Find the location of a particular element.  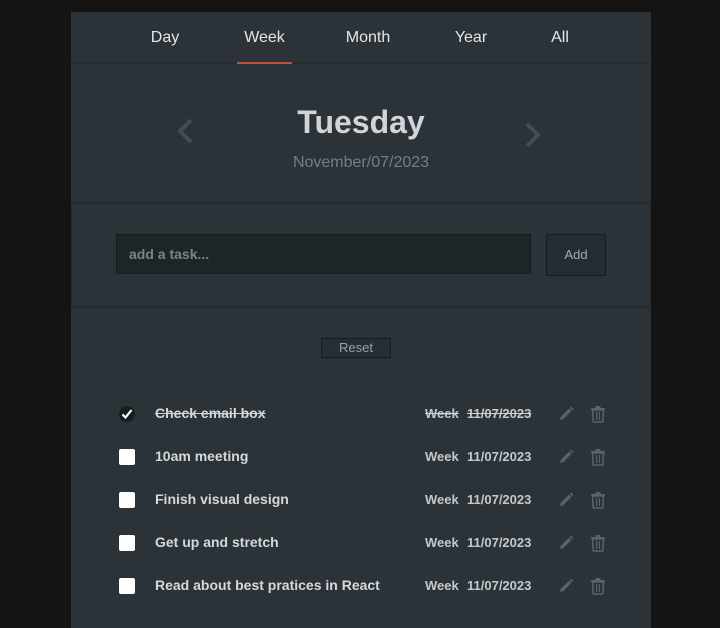

task-input is located at coordinates (323, 254).